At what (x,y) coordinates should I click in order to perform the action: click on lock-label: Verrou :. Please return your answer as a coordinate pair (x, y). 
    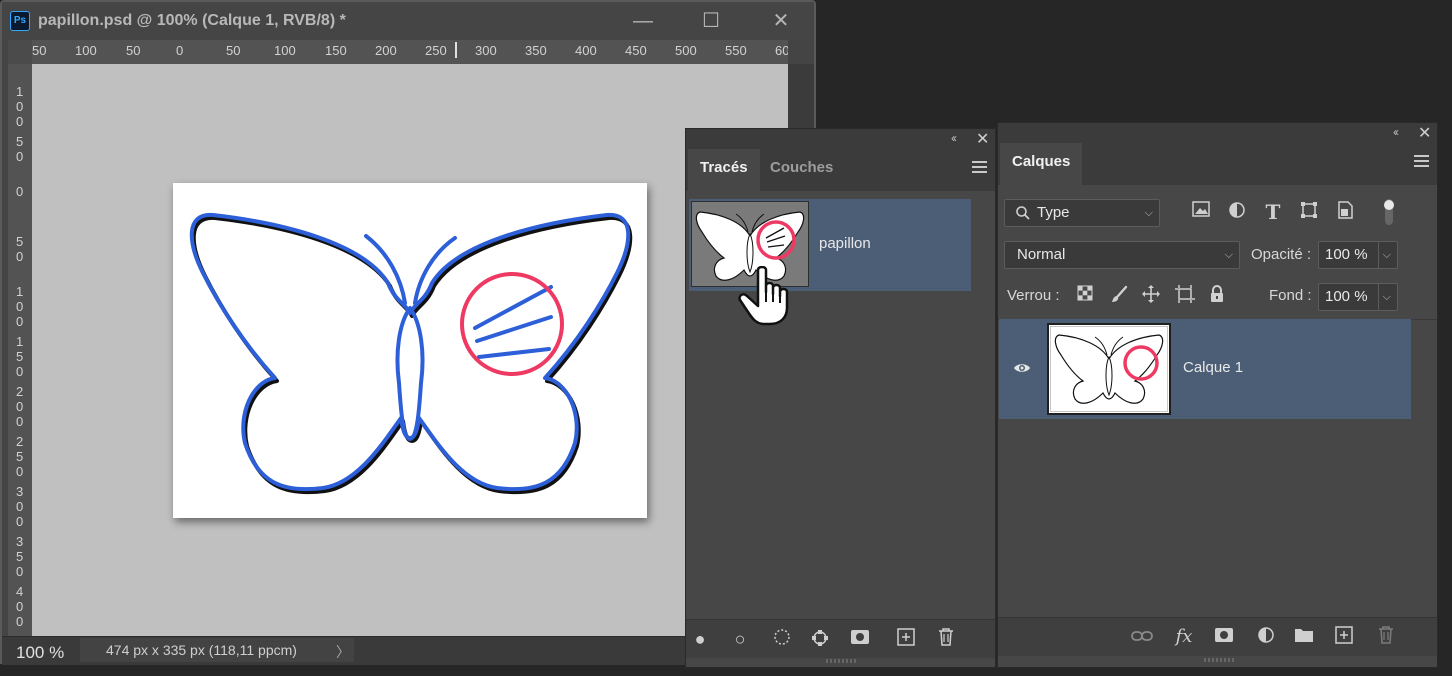
    Looking at the image, I should click on (1033, 295).